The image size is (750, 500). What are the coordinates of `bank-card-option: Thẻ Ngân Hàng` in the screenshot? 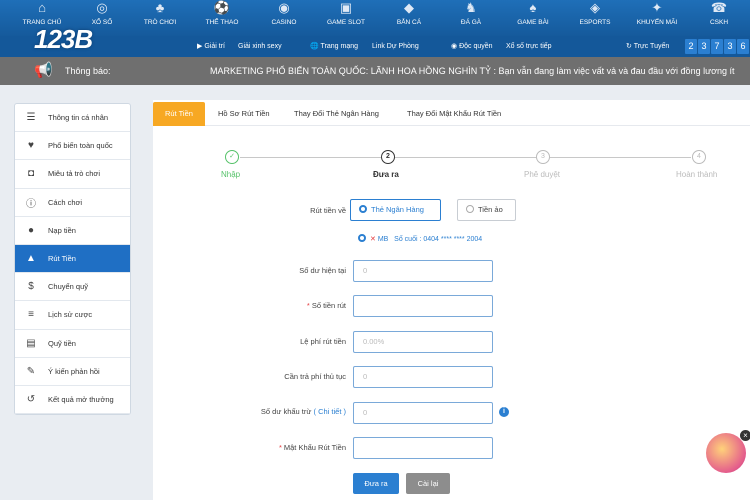 It's located at (395, 210).